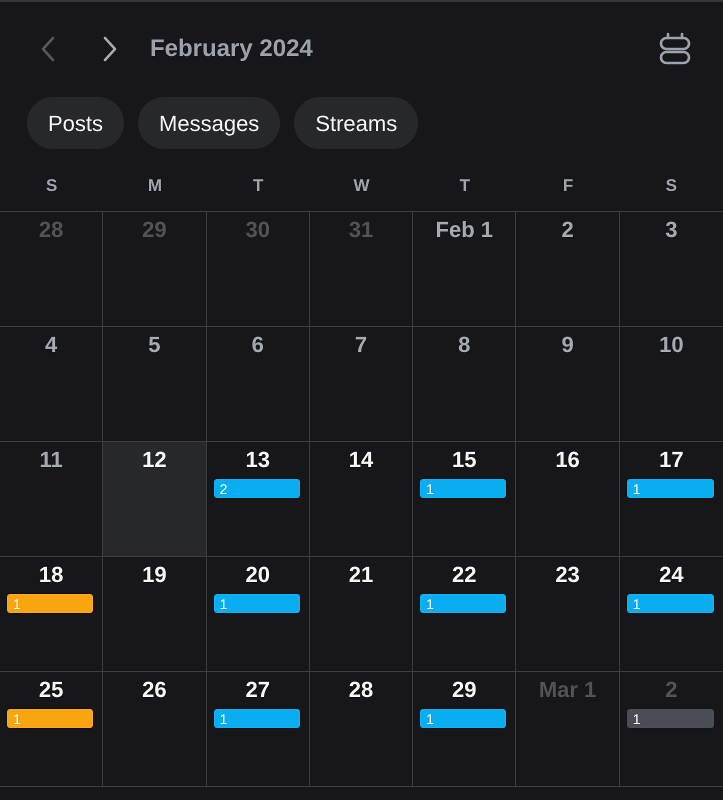 Image resolution: width=723 pixels, height=800 pixels. What do you see at coordinates (464, 345) in the screenshot?
I see `date-number: 8` at bounding box center [464, 345].